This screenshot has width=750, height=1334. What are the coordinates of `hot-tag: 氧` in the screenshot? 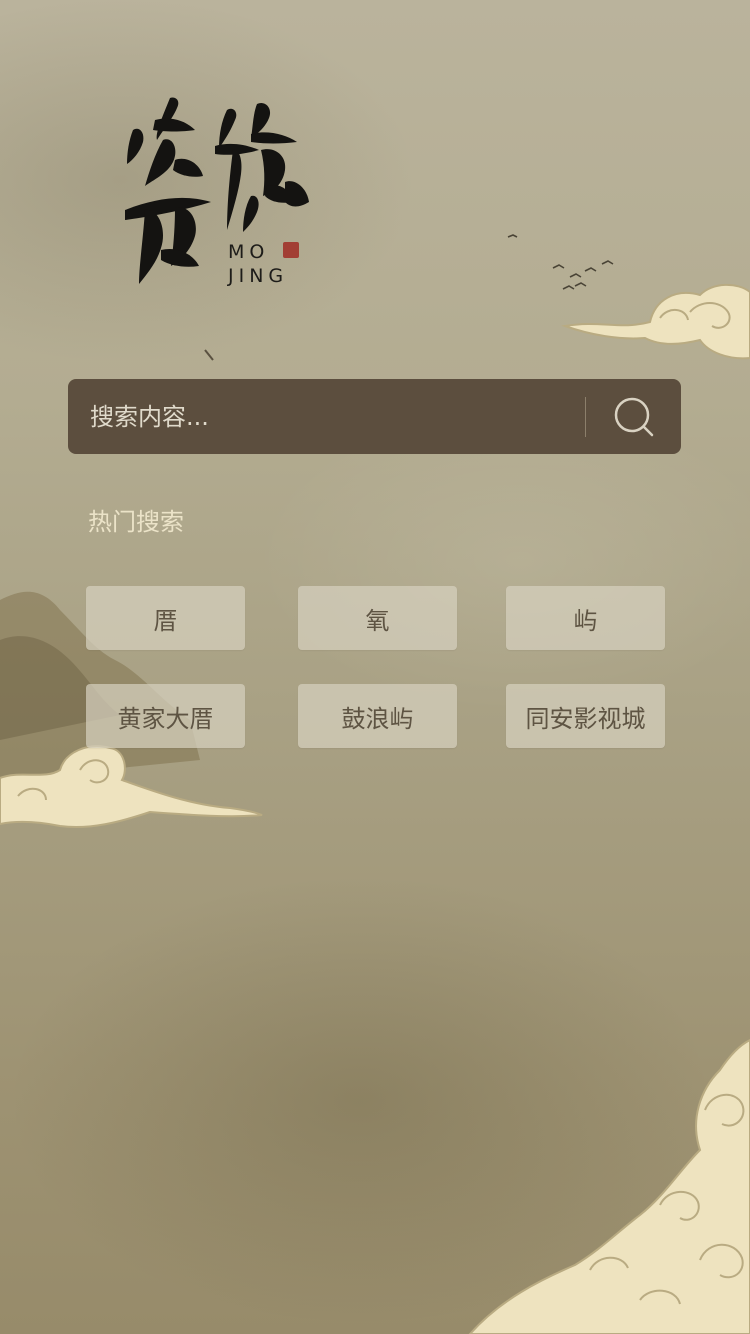 It's located at (377, 618).